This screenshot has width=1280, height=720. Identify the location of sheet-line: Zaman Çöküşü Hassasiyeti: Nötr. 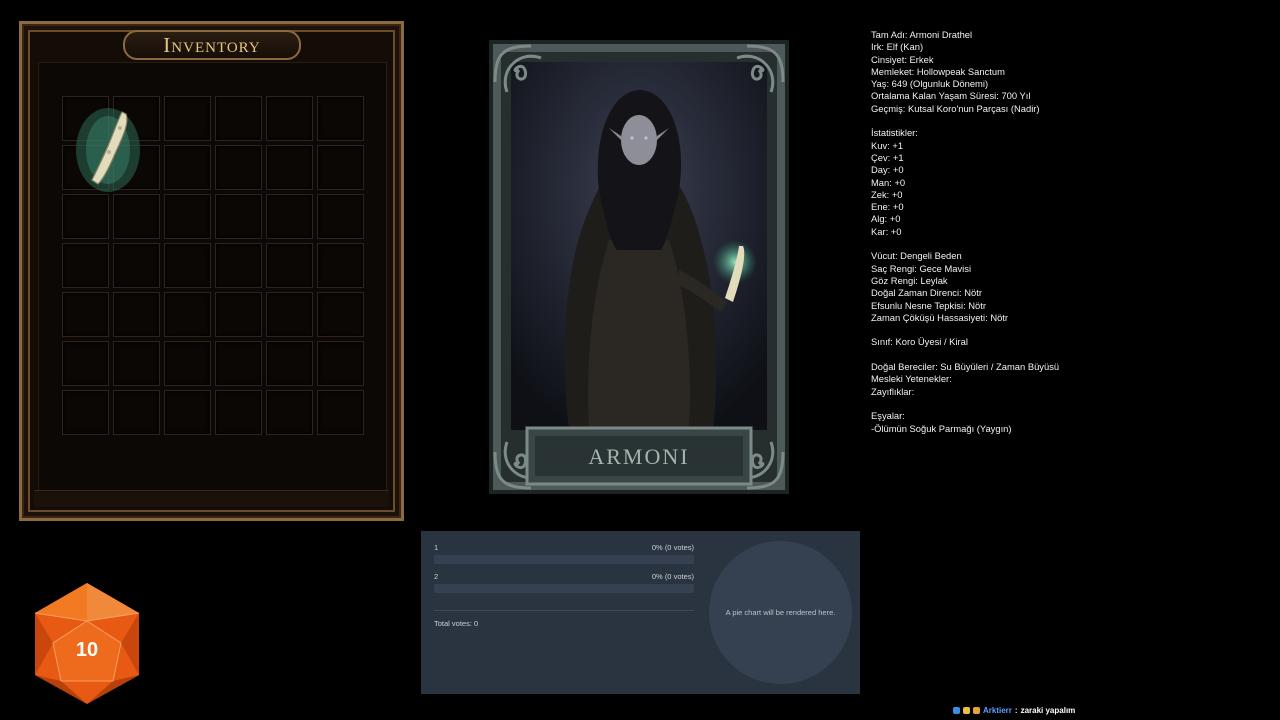
(940, 317).